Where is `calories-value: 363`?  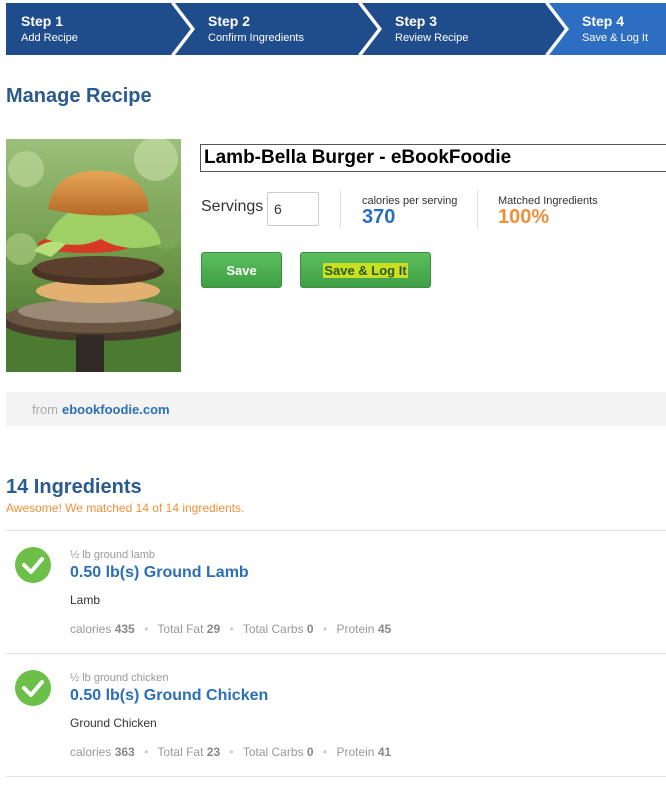
calories-value: 363 is located at coordinates (124, 752).